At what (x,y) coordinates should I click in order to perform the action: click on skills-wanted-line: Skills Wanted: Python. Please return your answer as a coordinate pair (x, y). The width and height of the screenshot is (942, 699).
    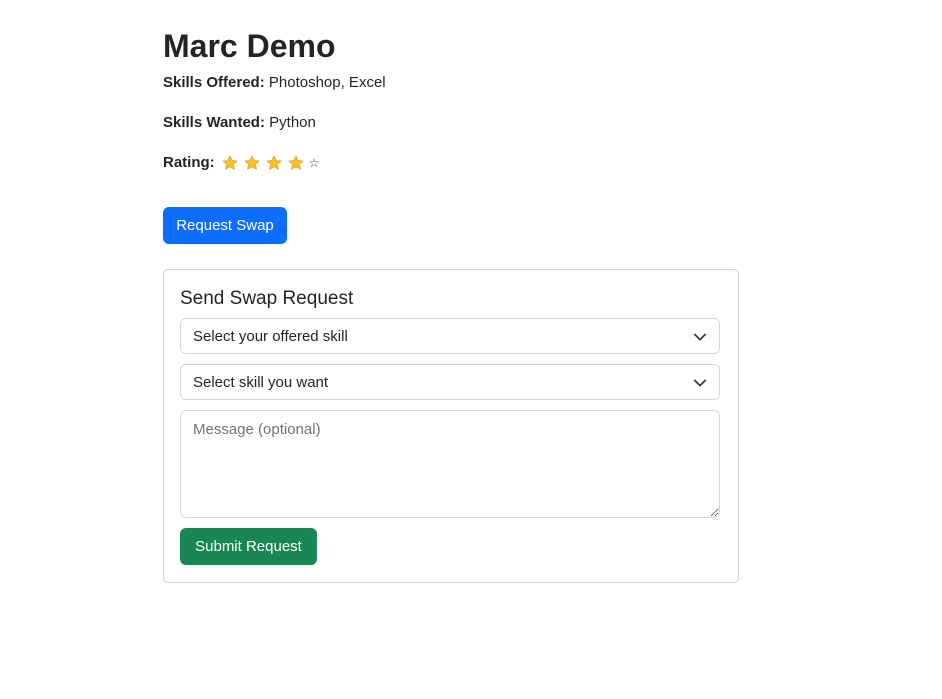
    Looking at the image, I should click on (239, 123).